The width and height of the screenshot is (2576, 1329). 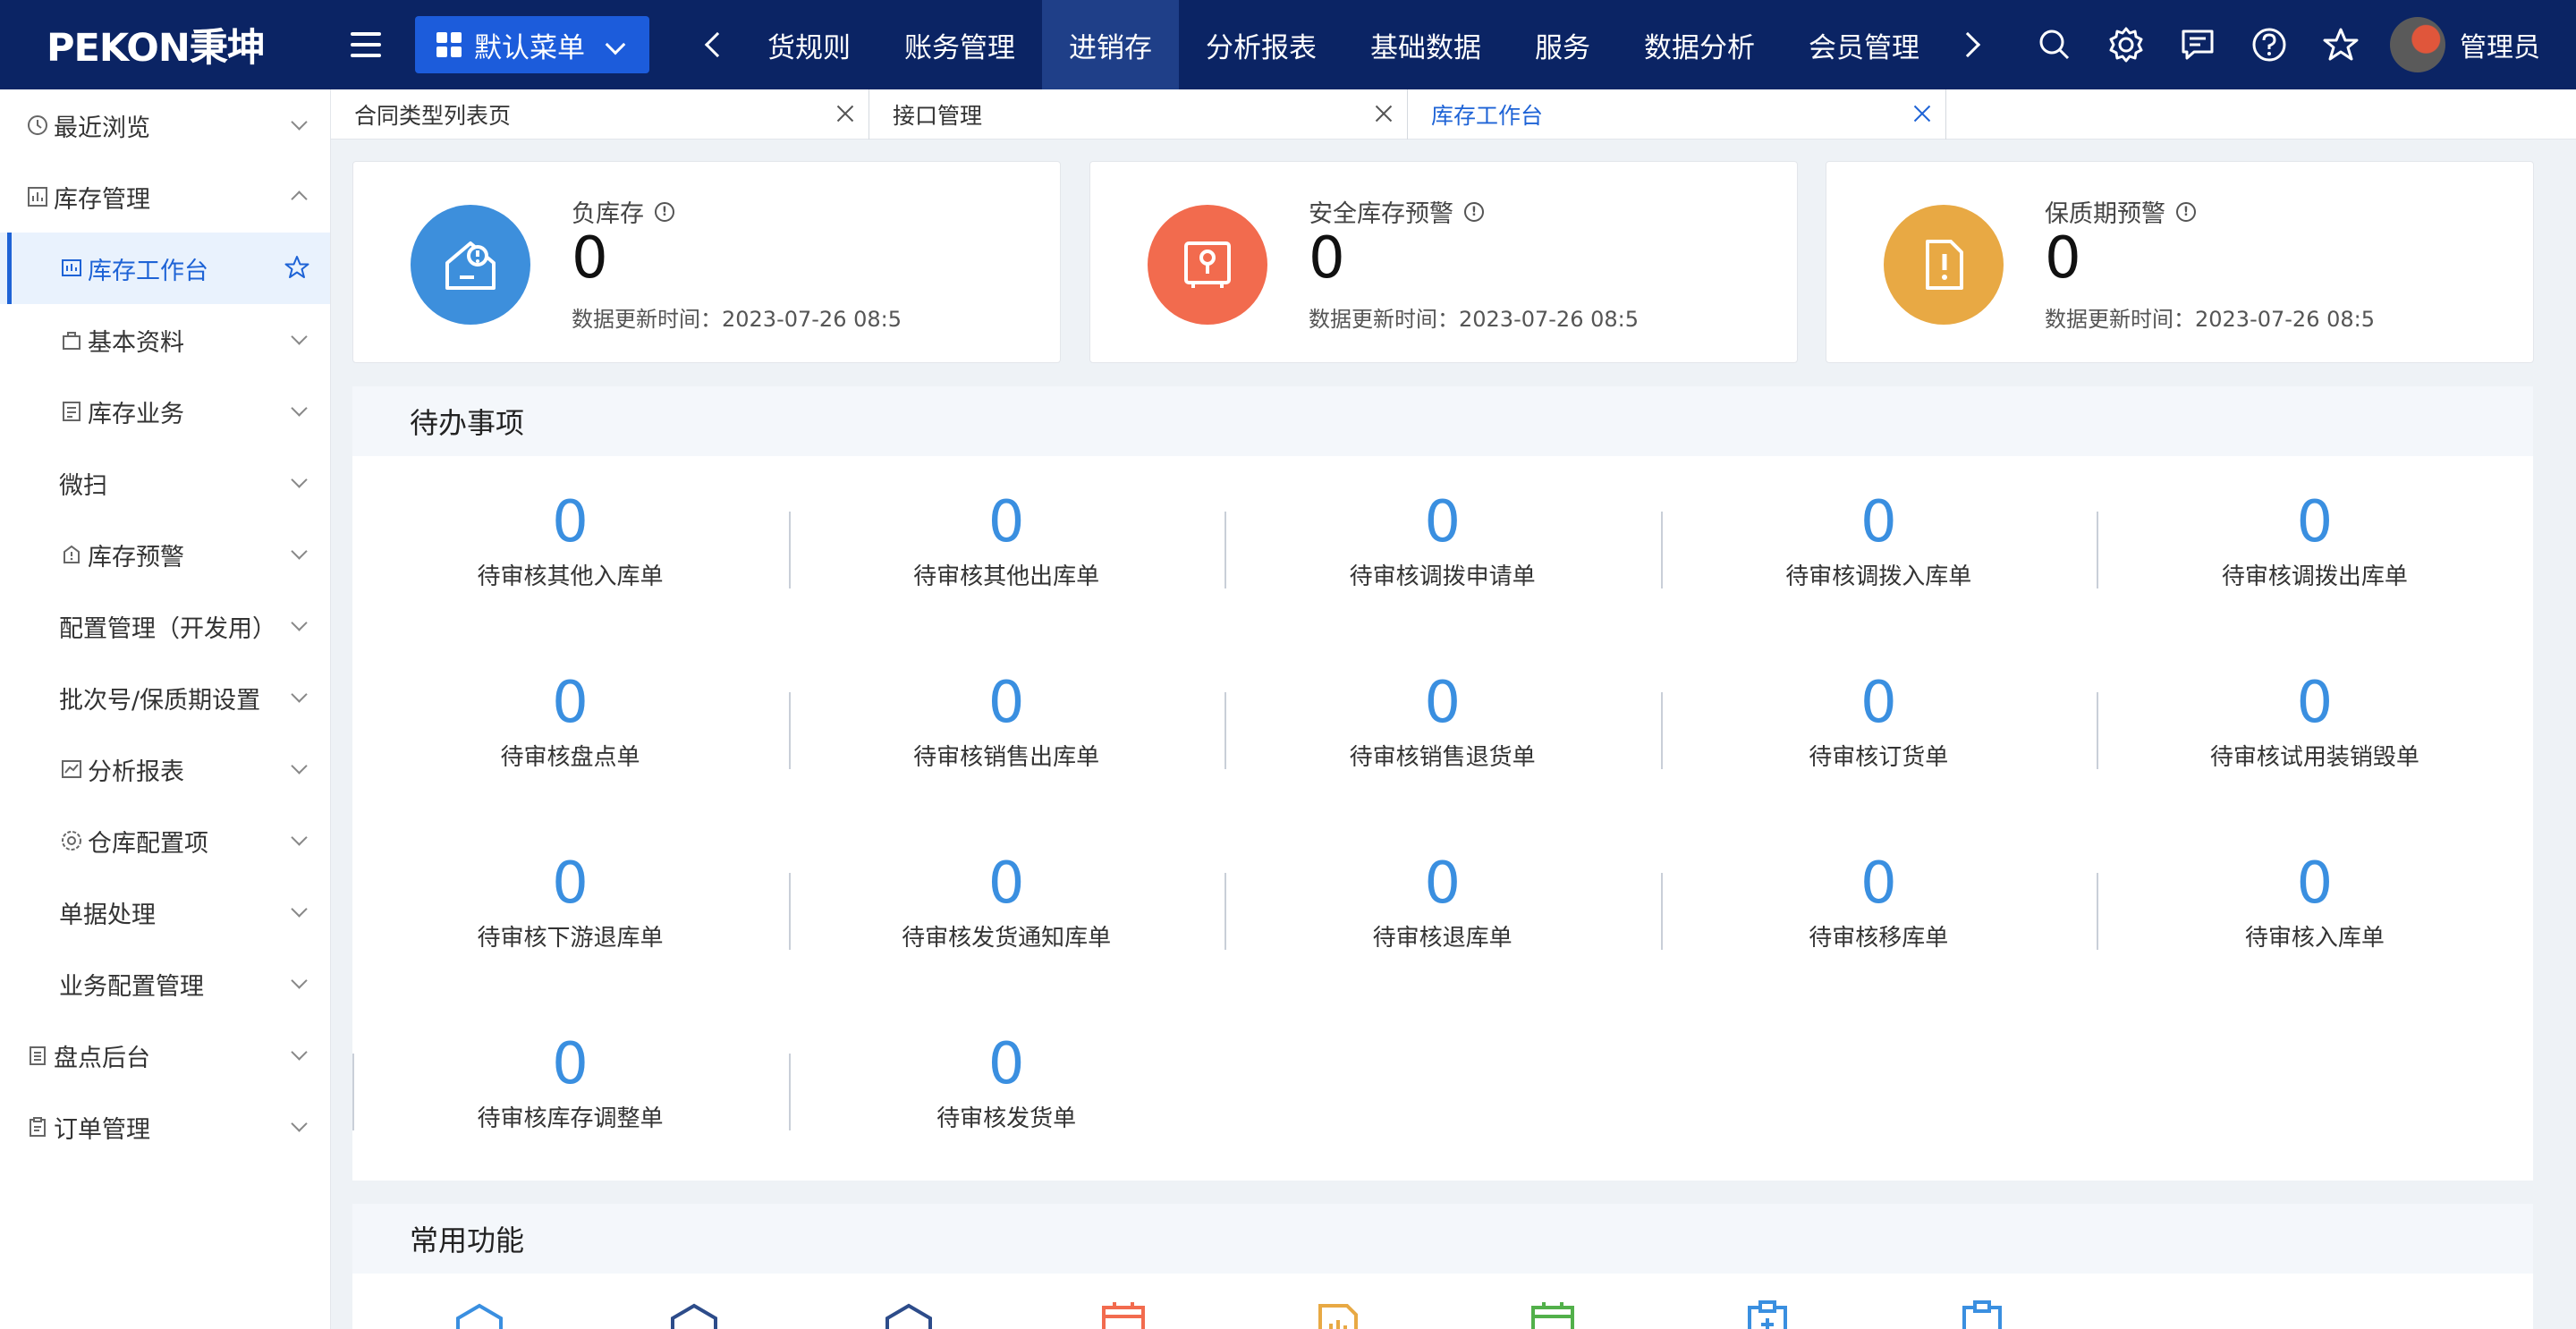 What do you see at coordinates (717, 44) in the screenshot?
I see `nav-scroll-left-icon` at bounding box center [717, 44].